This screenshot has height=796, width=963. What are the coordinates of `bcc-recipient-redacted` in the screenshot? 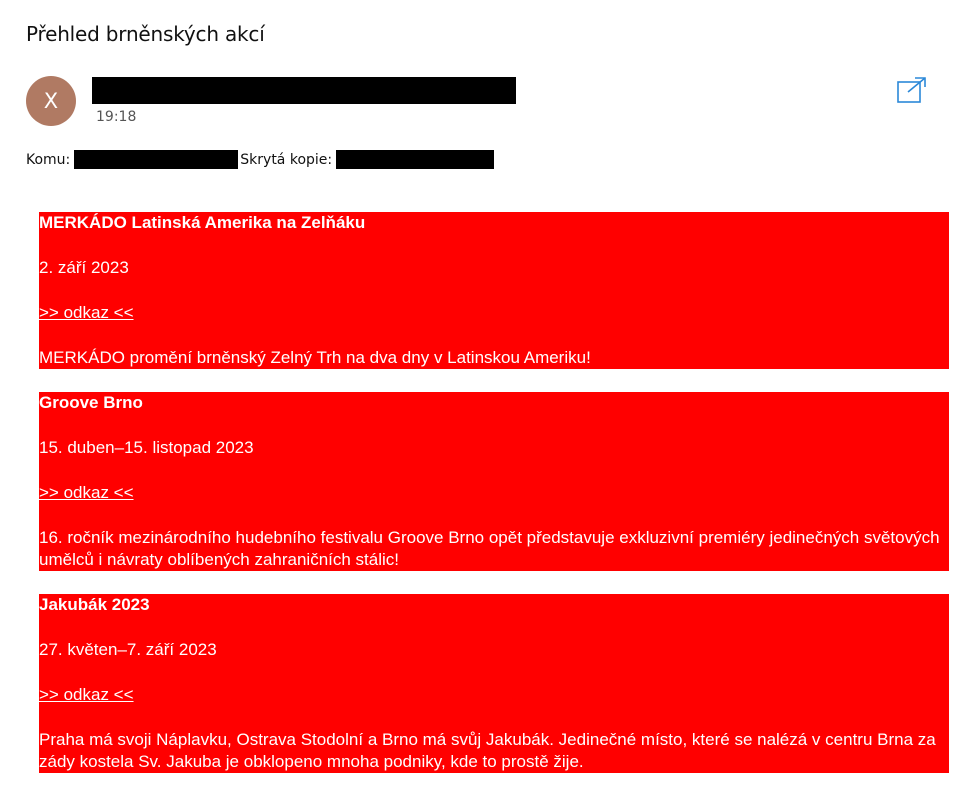 It's located at (415, 159).